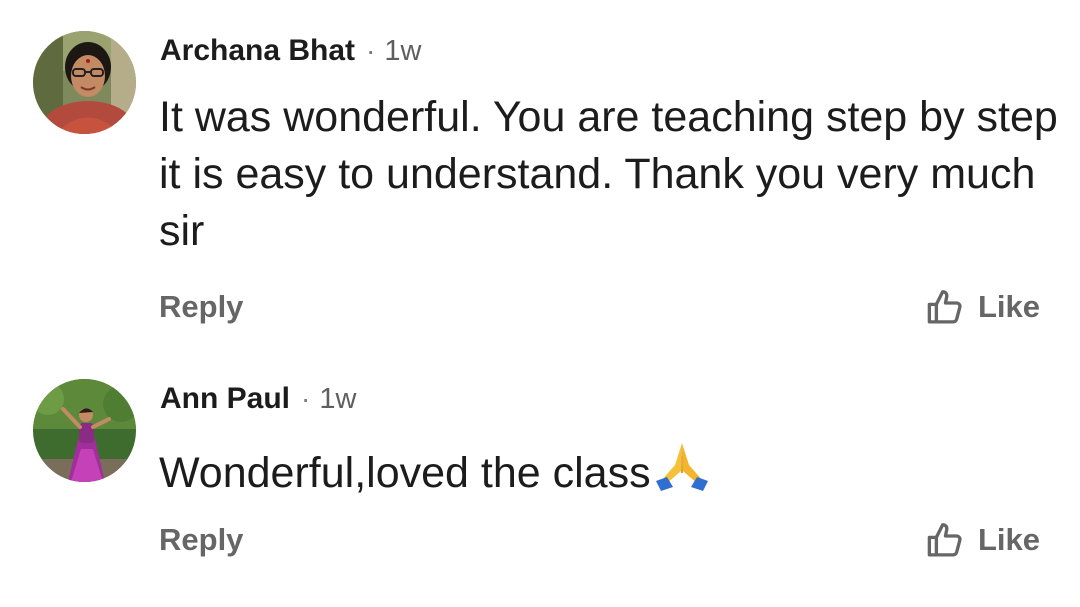 The width and height of the screenshot is (1080, 607). What do you see at coordinates (225, 399) in the screenshot?
I see `author-name: Ann Paul` at bounding box center [225, 399].